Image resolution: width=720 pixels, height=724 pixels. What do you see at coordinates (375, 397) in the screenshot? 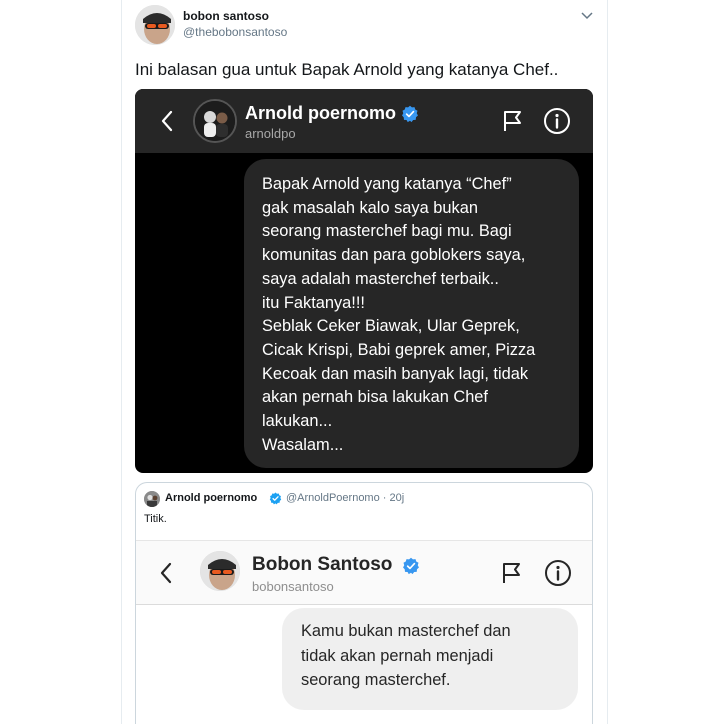
I see `message-line: akan pernah bisa lakukan Chef` at bounding box center [375, 397].